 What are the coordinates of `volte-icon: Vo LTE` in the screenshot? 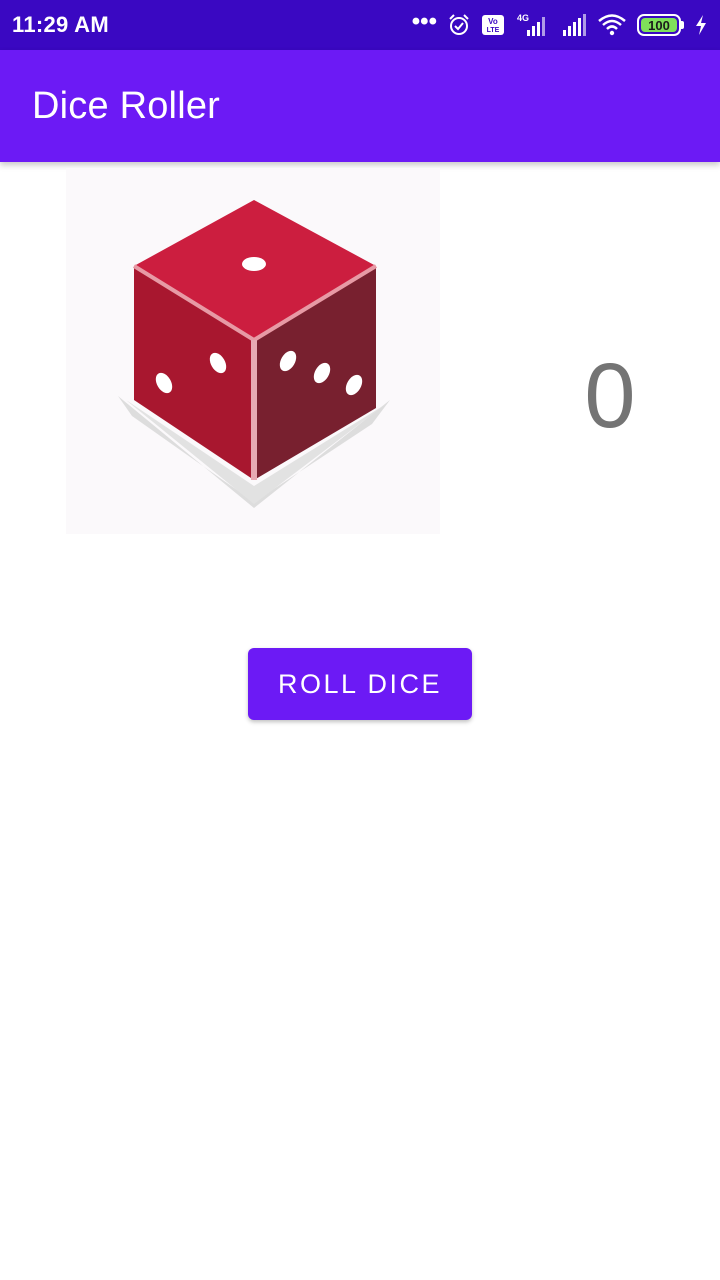 It's located at (493, 25).